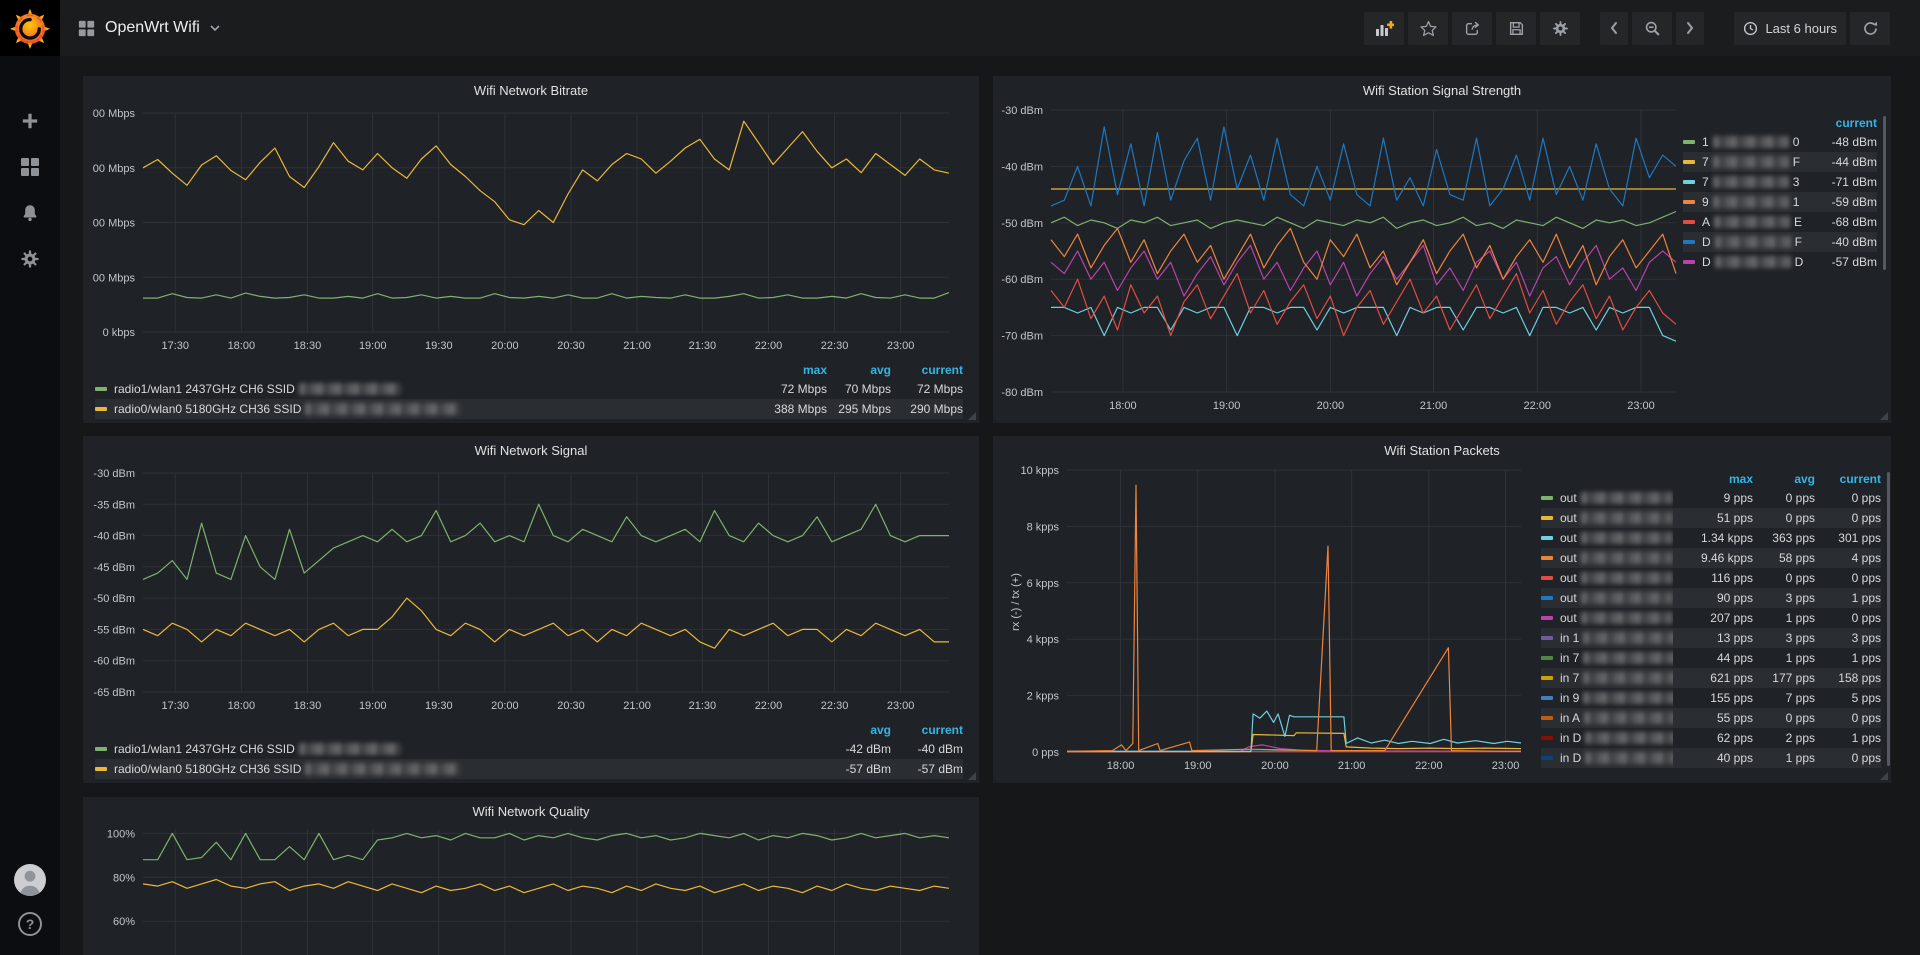 This screenshot has height=955, width=1920. What do you see at coordinates (30, 121) in the screenshot?
I see `sidebar-item-create` at bounding box center [30, 121].